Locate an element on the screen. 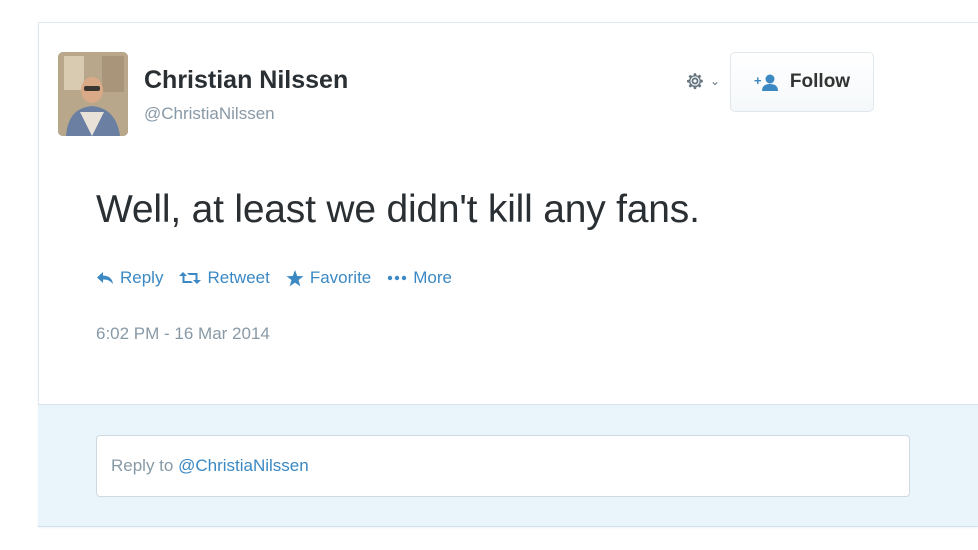  more-dots-icon is located at coordinates (397, 278).